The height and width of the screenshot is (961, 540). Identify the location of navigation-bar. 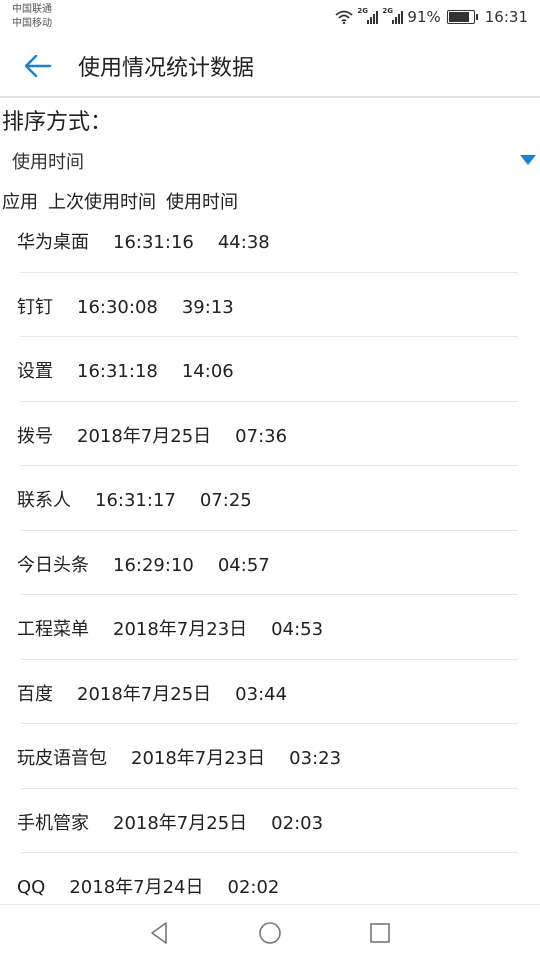
(270, 932).